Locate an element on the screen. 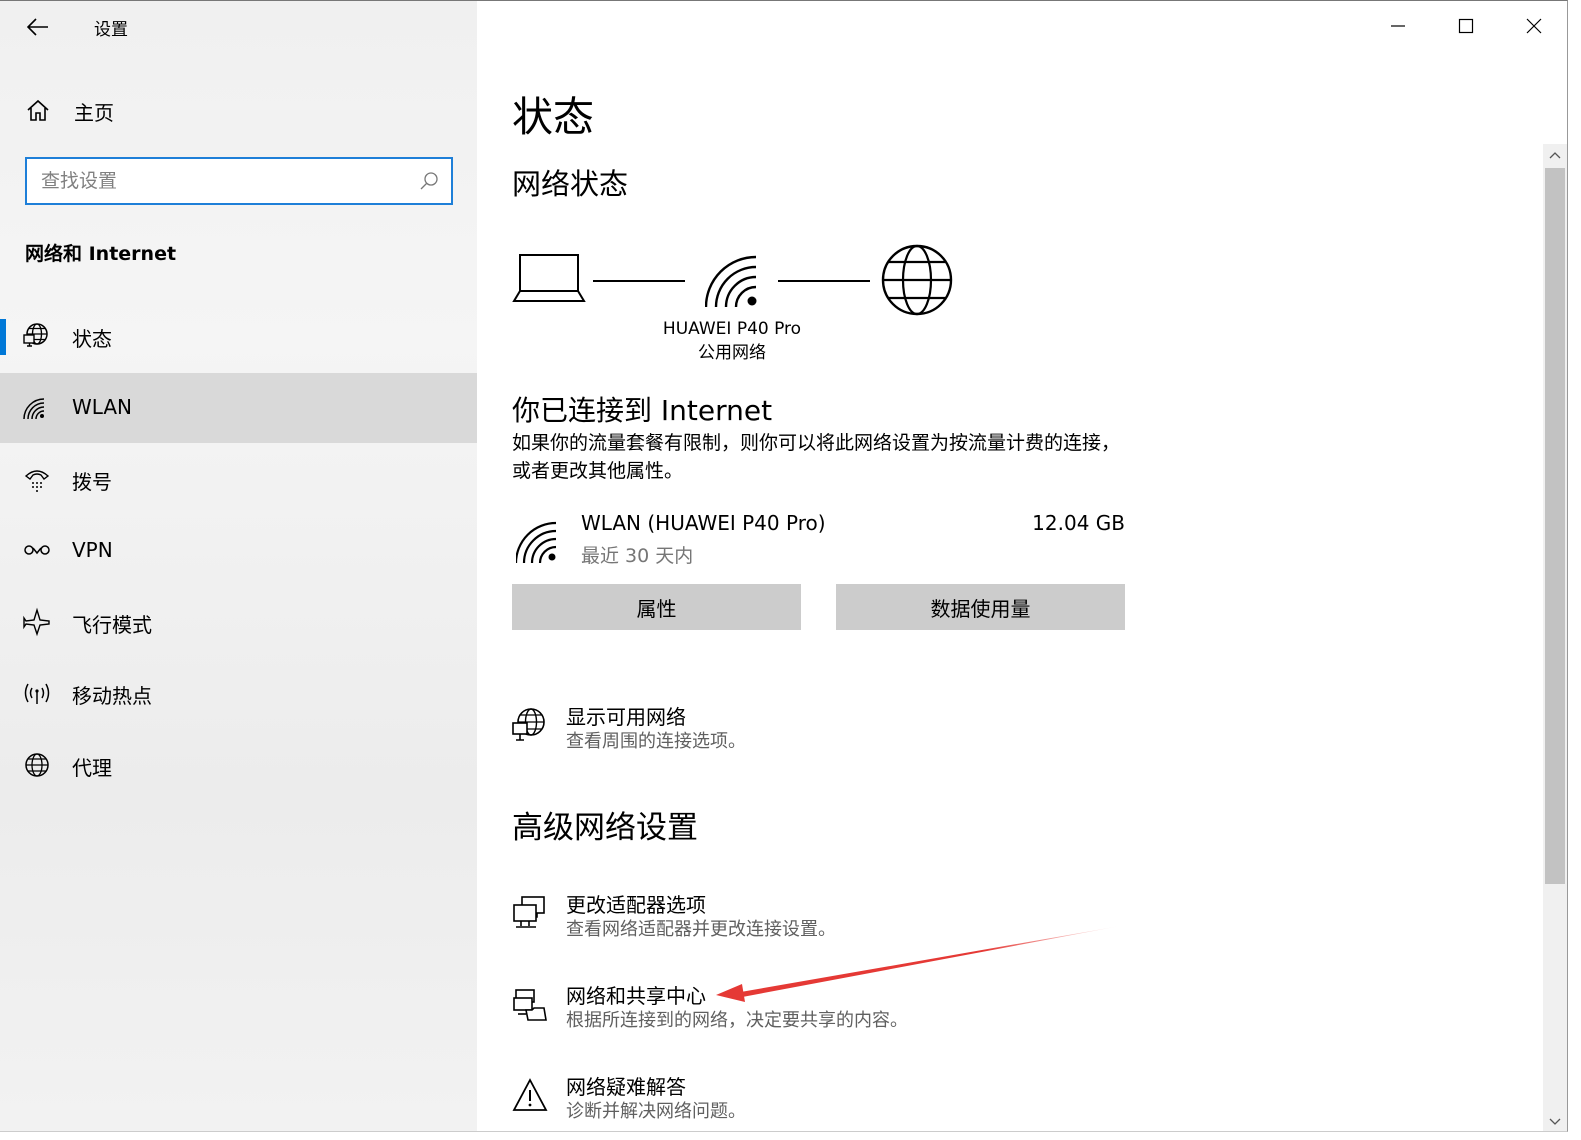 The height and width of the screenshot is (1140, 1581). link-title: 更改适配器选项 is located at coordinates (636, 905).